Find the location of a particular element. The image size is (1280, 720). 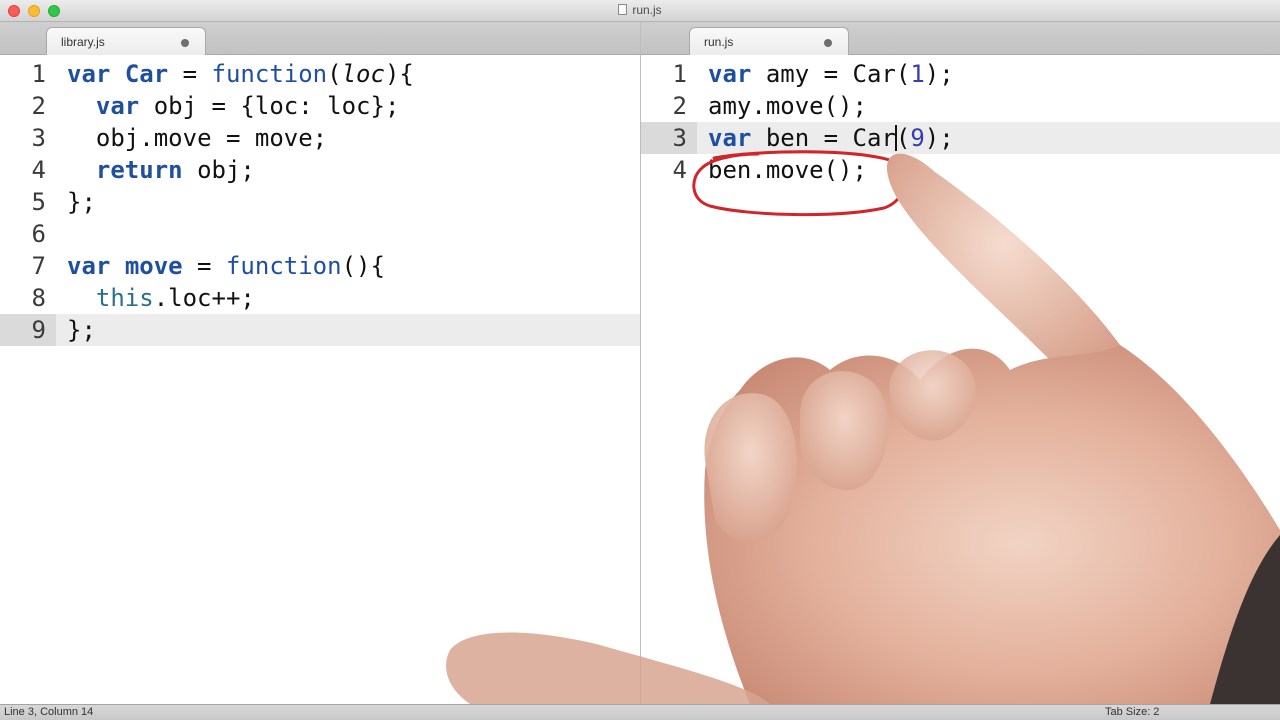

tab-label: library.js is located at coordinates (83, 42).